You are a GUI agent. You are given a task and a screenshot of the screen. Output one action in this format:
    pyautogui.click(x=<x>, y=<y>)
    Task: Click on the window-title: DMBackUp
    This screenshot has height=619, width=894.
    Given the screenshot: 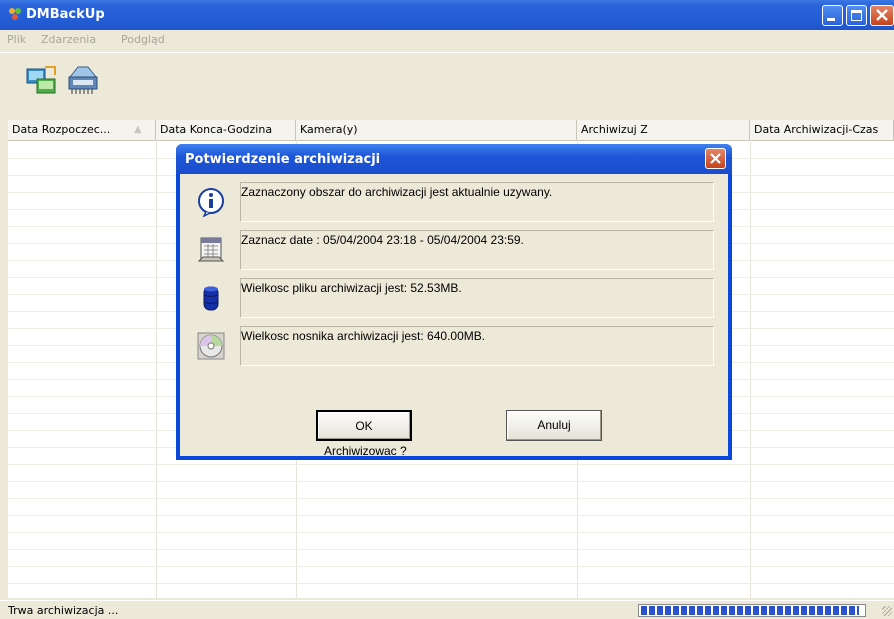 What is the action you would take?
    pyautogui.click(x=65, y=14)
    